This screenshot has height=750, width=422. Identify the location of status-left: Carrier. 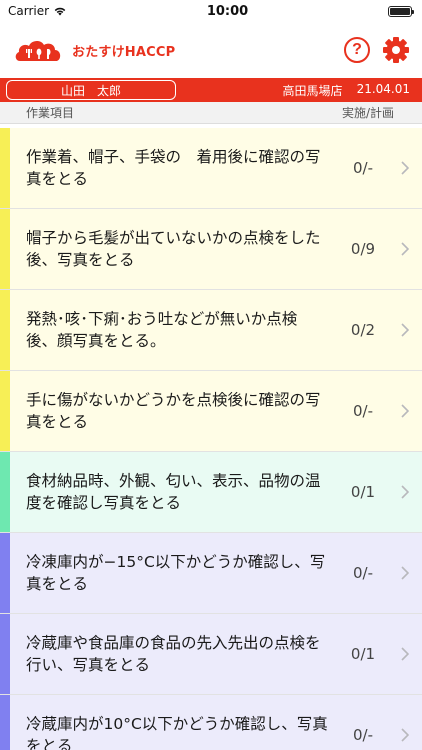
(37, 11).